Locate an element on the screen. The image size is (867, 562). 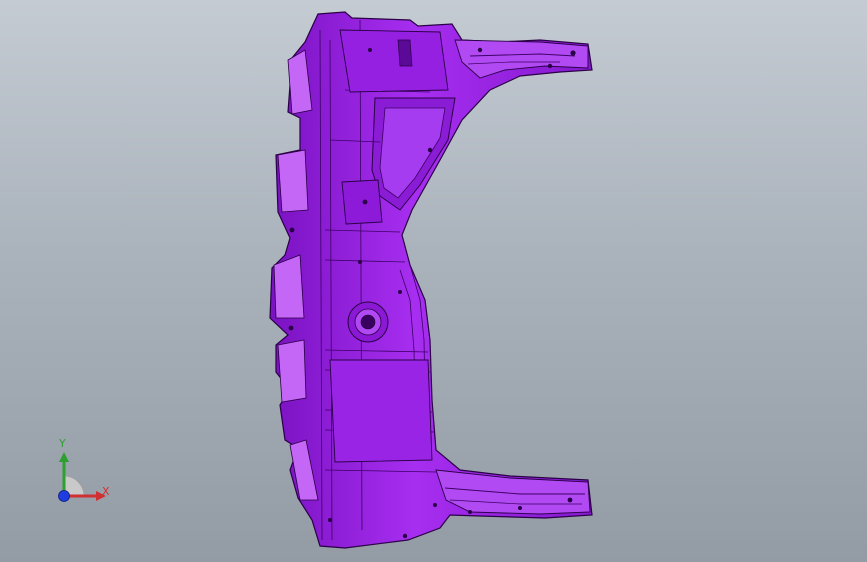
upper-frame-slot is located at coordinates (405, 53).